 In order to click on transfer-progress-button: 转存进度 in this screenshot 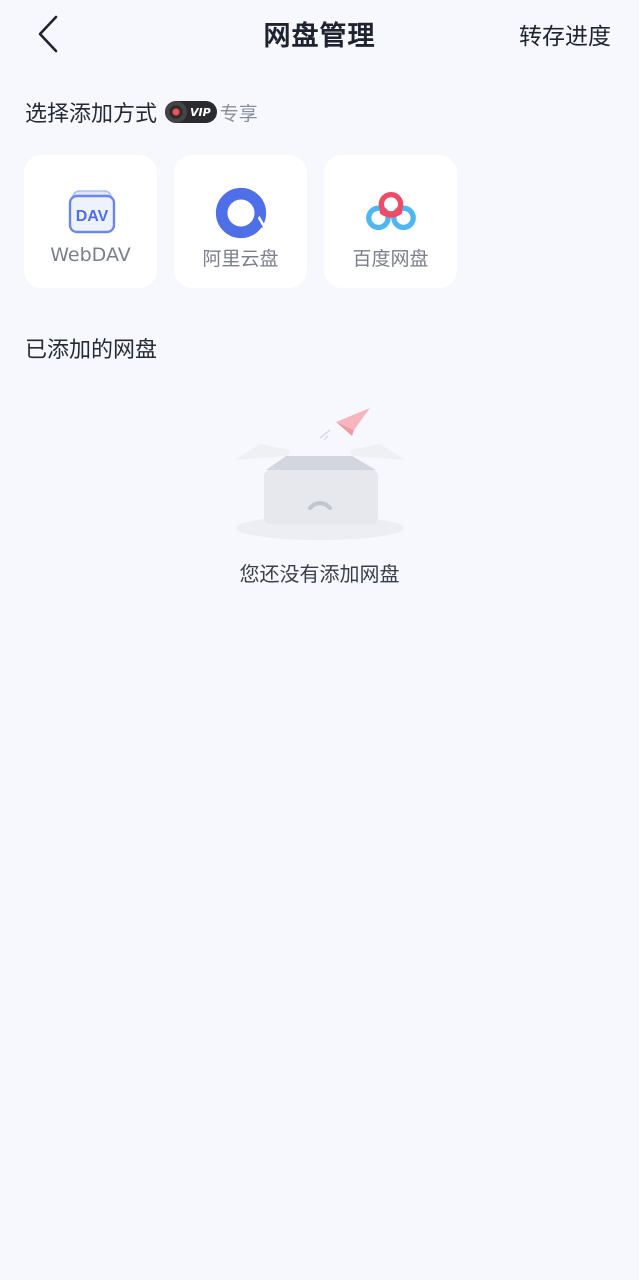, I will do `click(565, 34)`.